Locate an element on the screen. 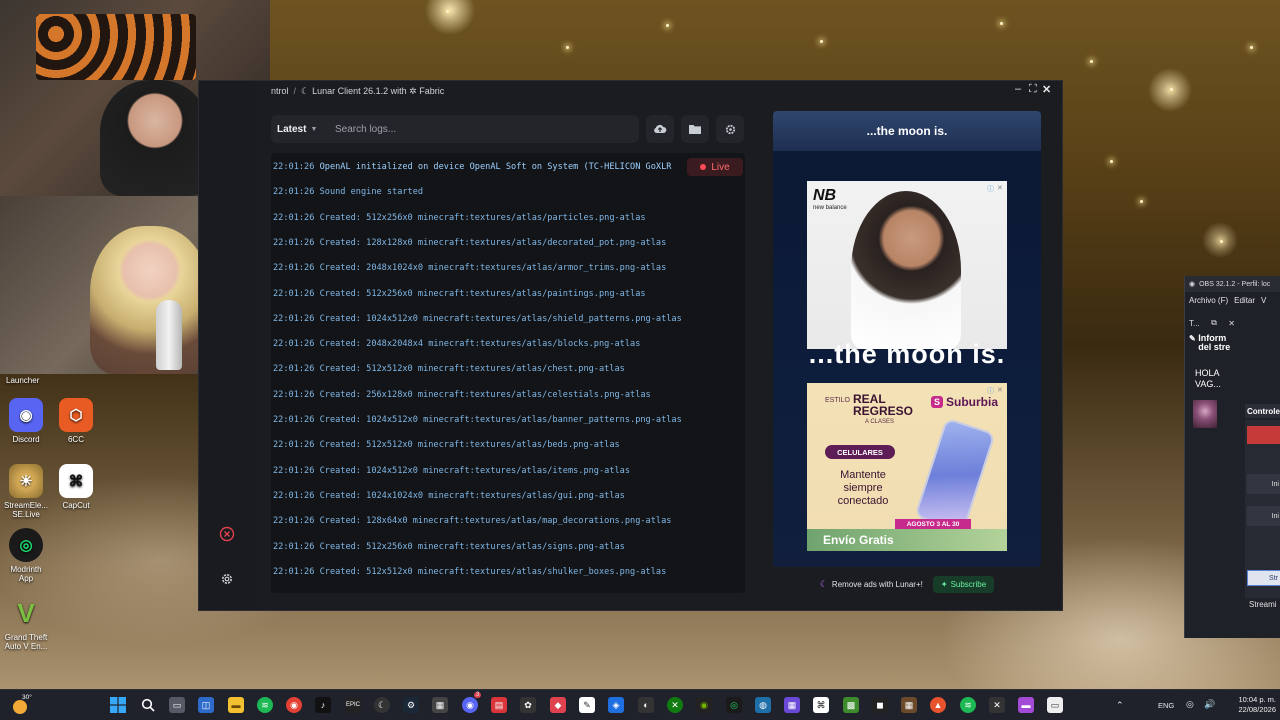 This screenshot has width=1280, height=720. tiktok-icon: ♪ is located at coordinates (323, 705).